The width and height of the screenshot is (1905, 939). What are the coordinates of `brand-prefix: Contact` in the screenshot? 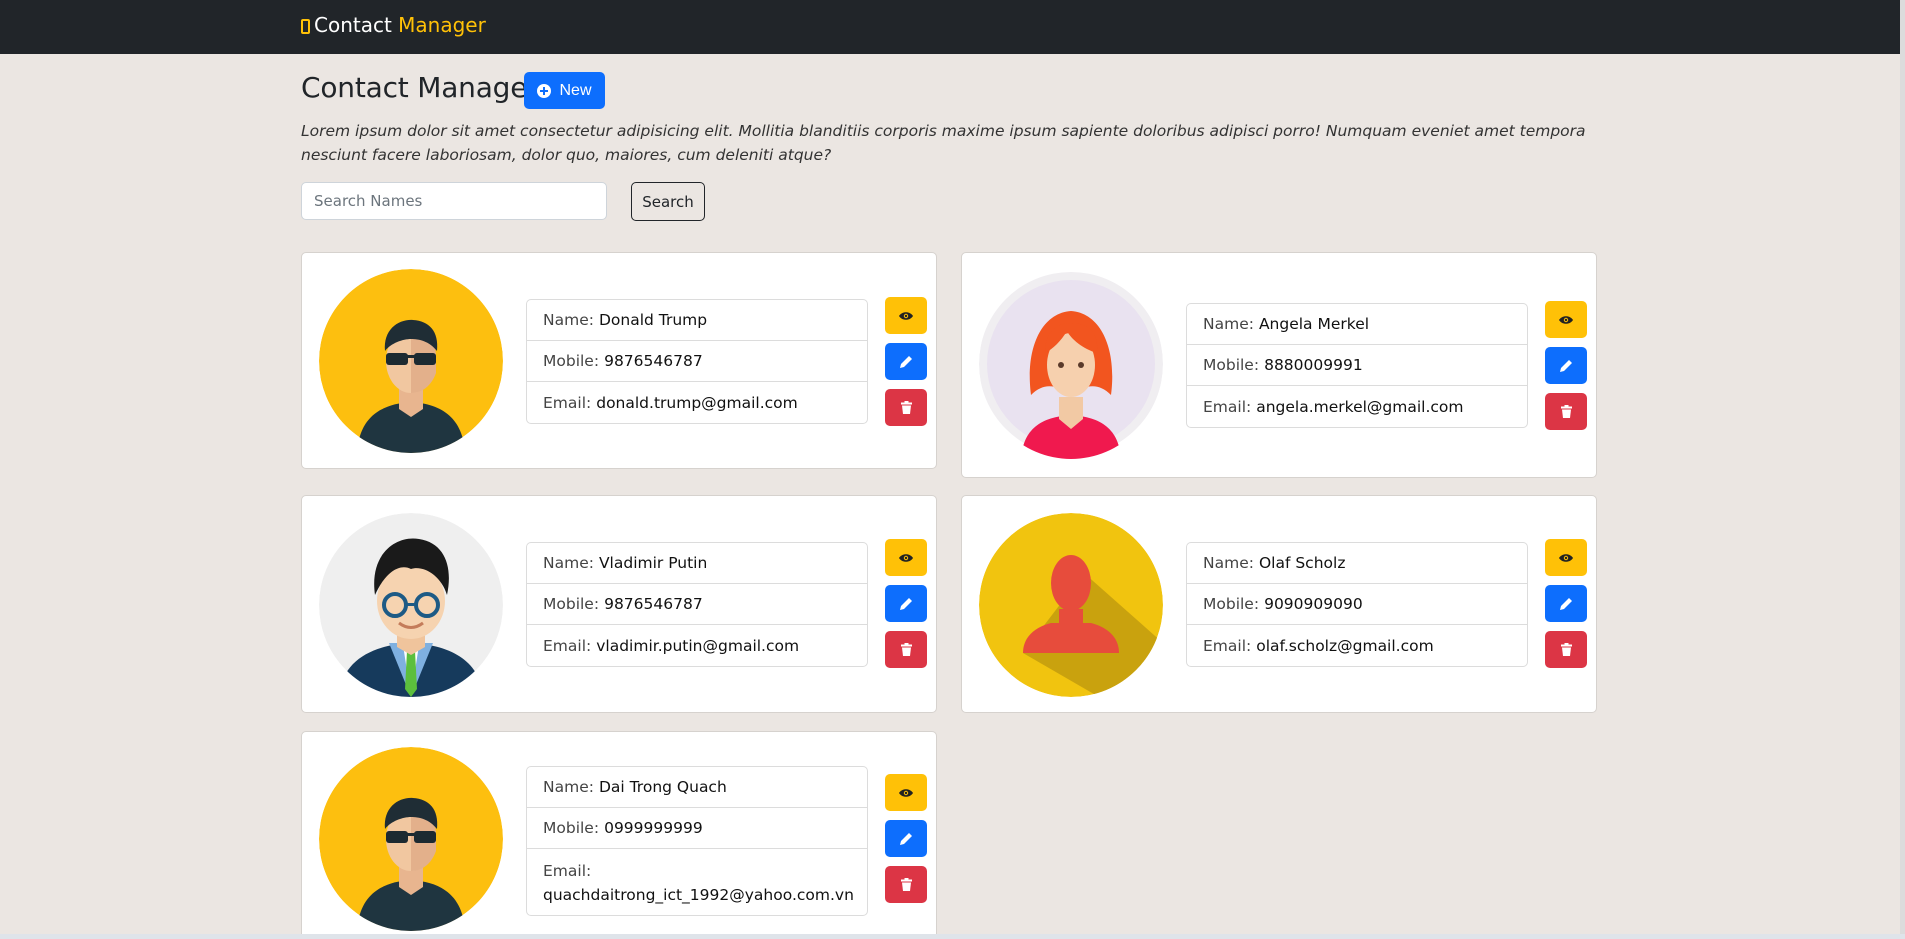 It's located at (353, 25).